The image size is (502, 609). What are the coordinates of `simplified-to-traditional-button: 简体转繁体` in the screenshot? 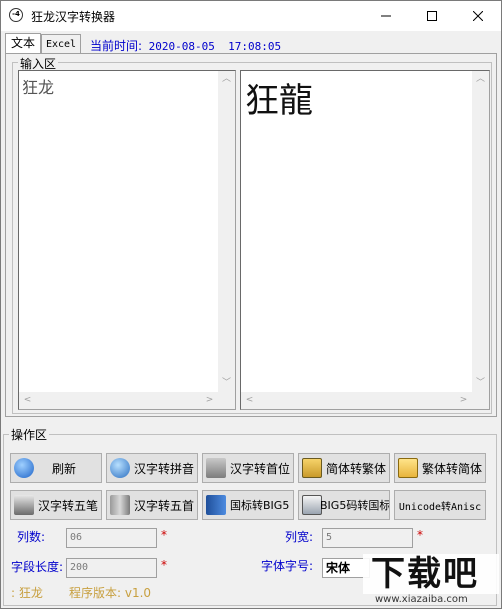 It's located at (344, 468).